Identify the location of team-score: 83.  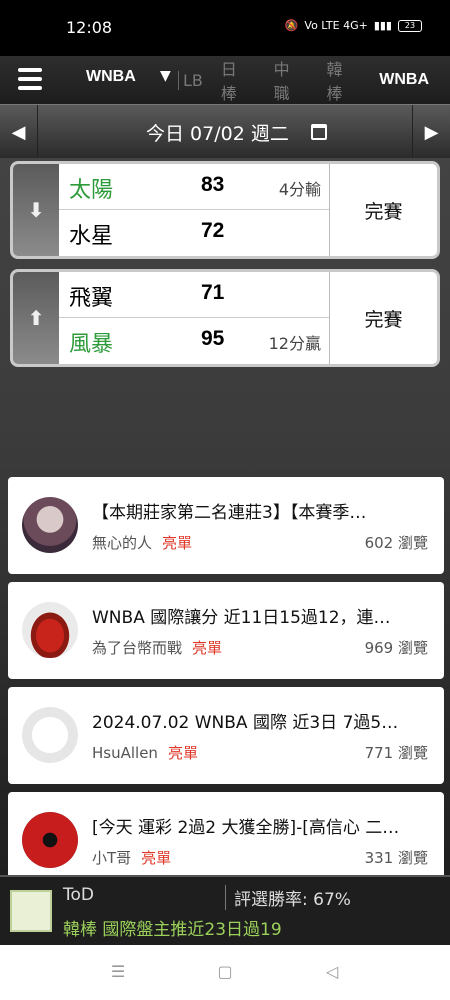
(213, 184).